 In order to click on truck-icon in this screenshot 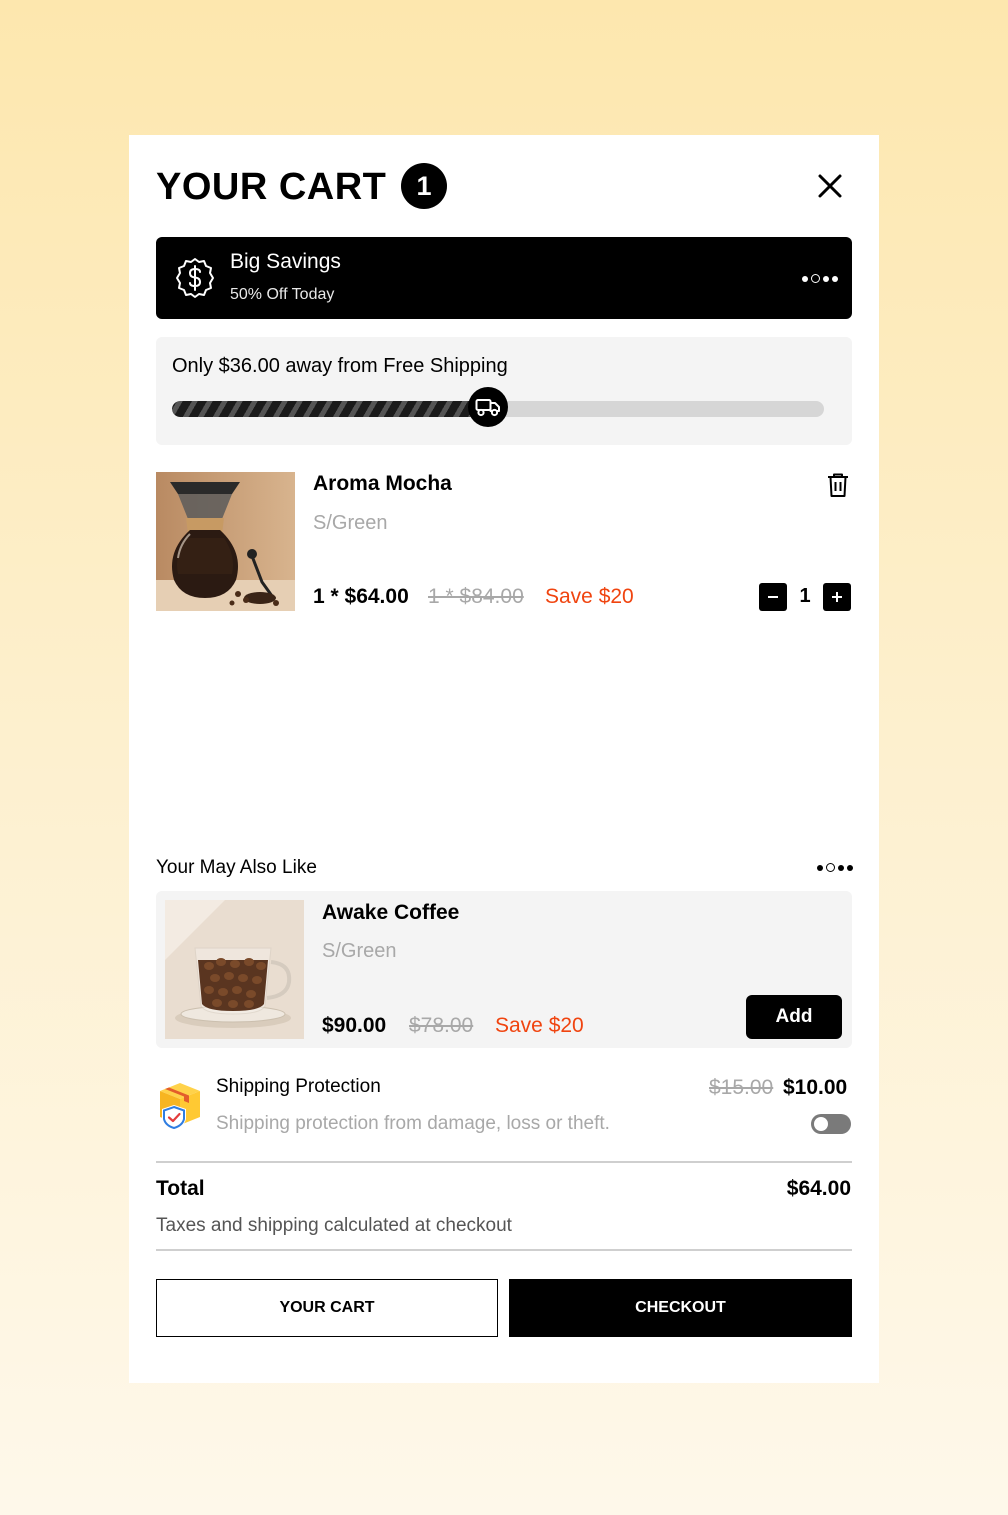, I will do `click(487, 408)`.